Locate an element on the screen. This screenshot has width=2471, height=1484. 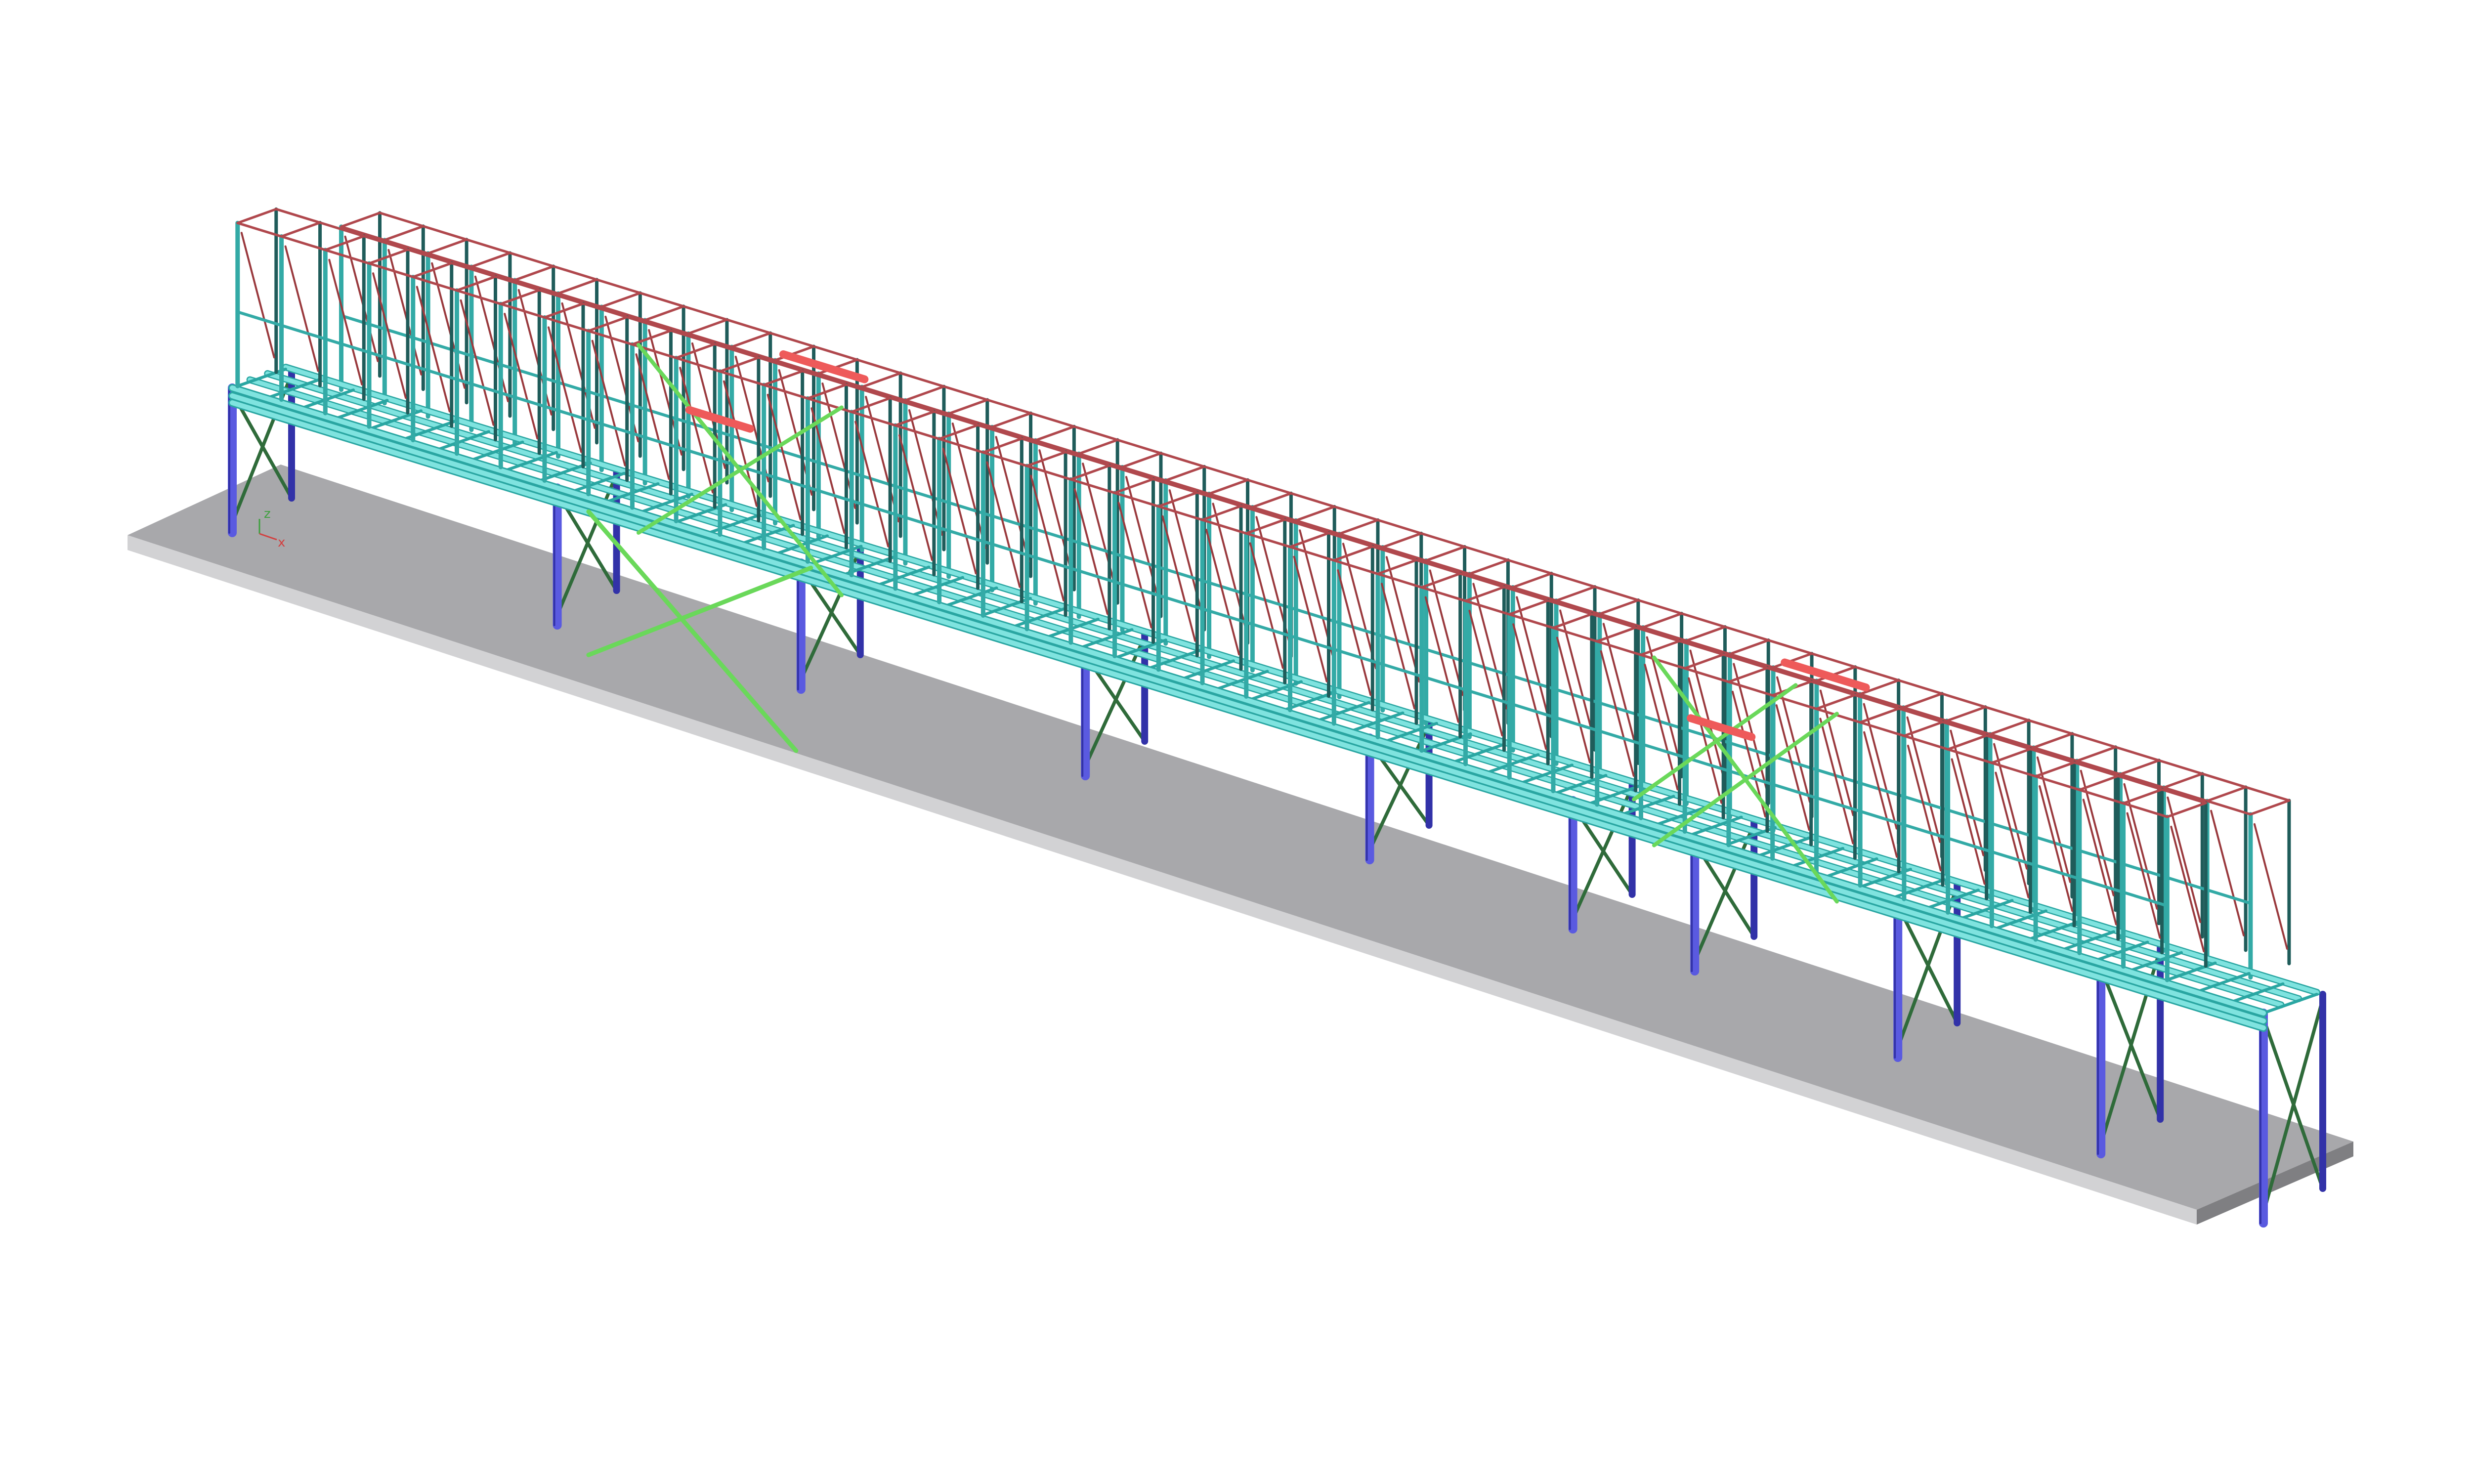
axis-z-label: z is located at coordinates (267, 514).